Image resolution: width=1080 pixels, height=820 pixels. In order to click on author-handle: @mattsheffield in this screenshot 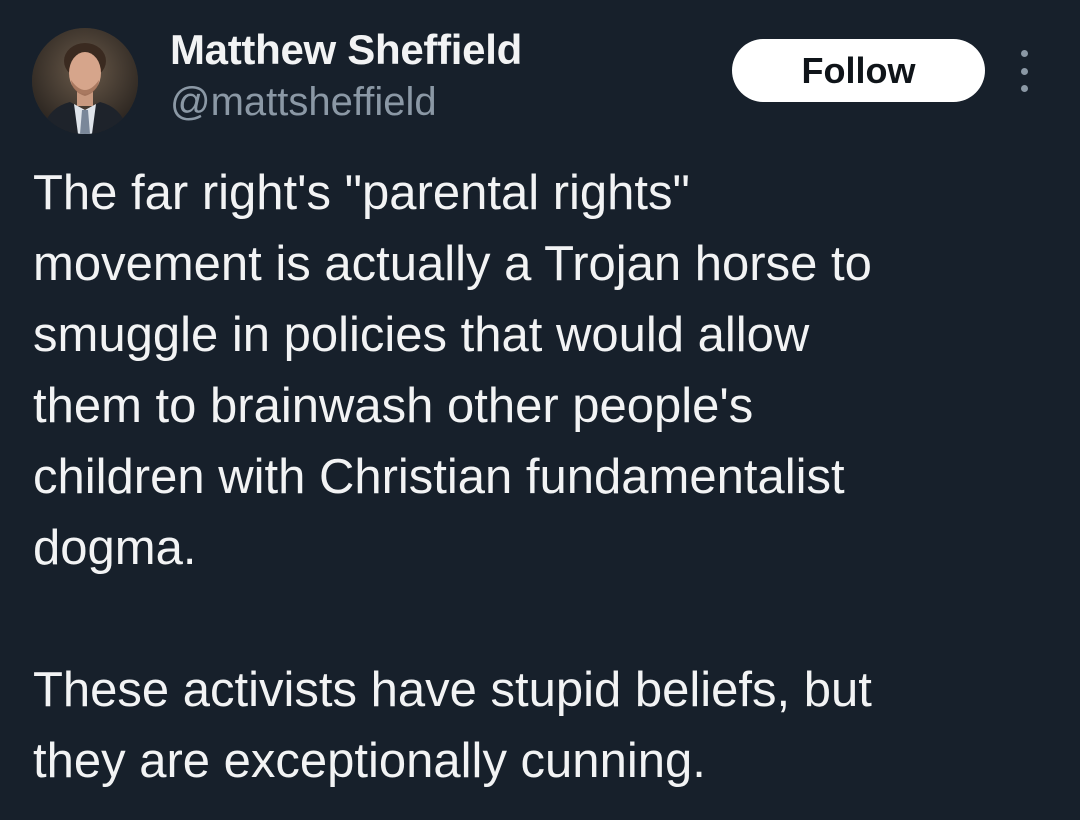, I will do `click(303, 102)`.